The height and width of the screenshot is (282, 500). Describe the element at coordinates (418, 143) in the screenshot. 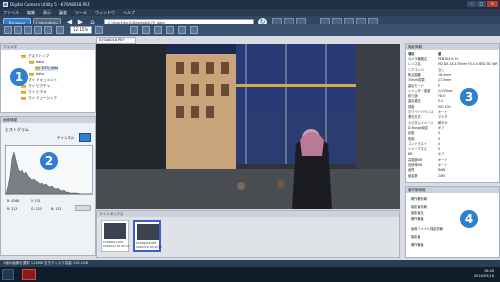

I see `exif-key: コントラスト` at that location.